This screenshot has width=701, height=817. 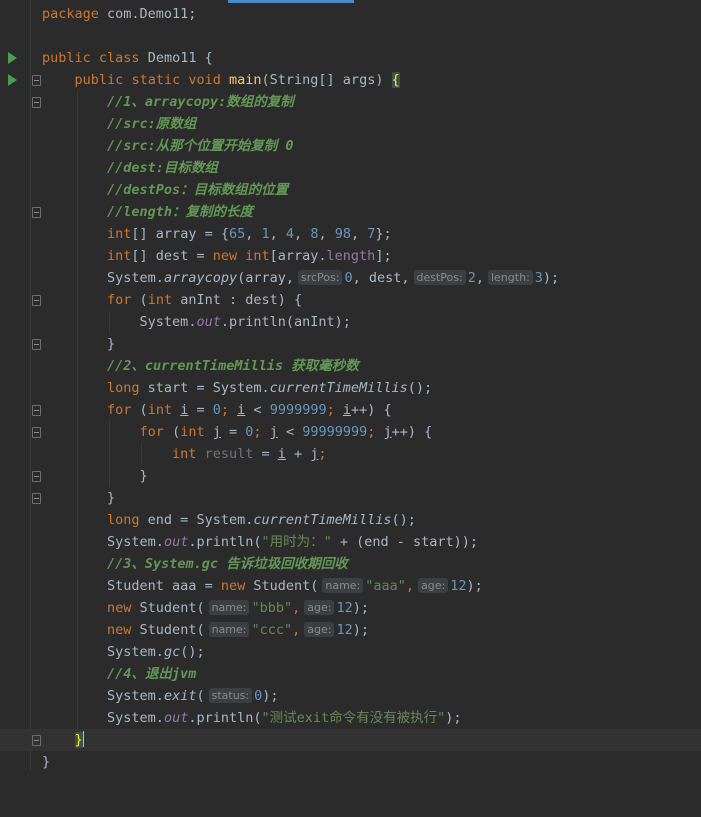 What do you see at coordinates (265, 234) in the screenshot?
I see `number: 1` at bounding box center [265, 234].